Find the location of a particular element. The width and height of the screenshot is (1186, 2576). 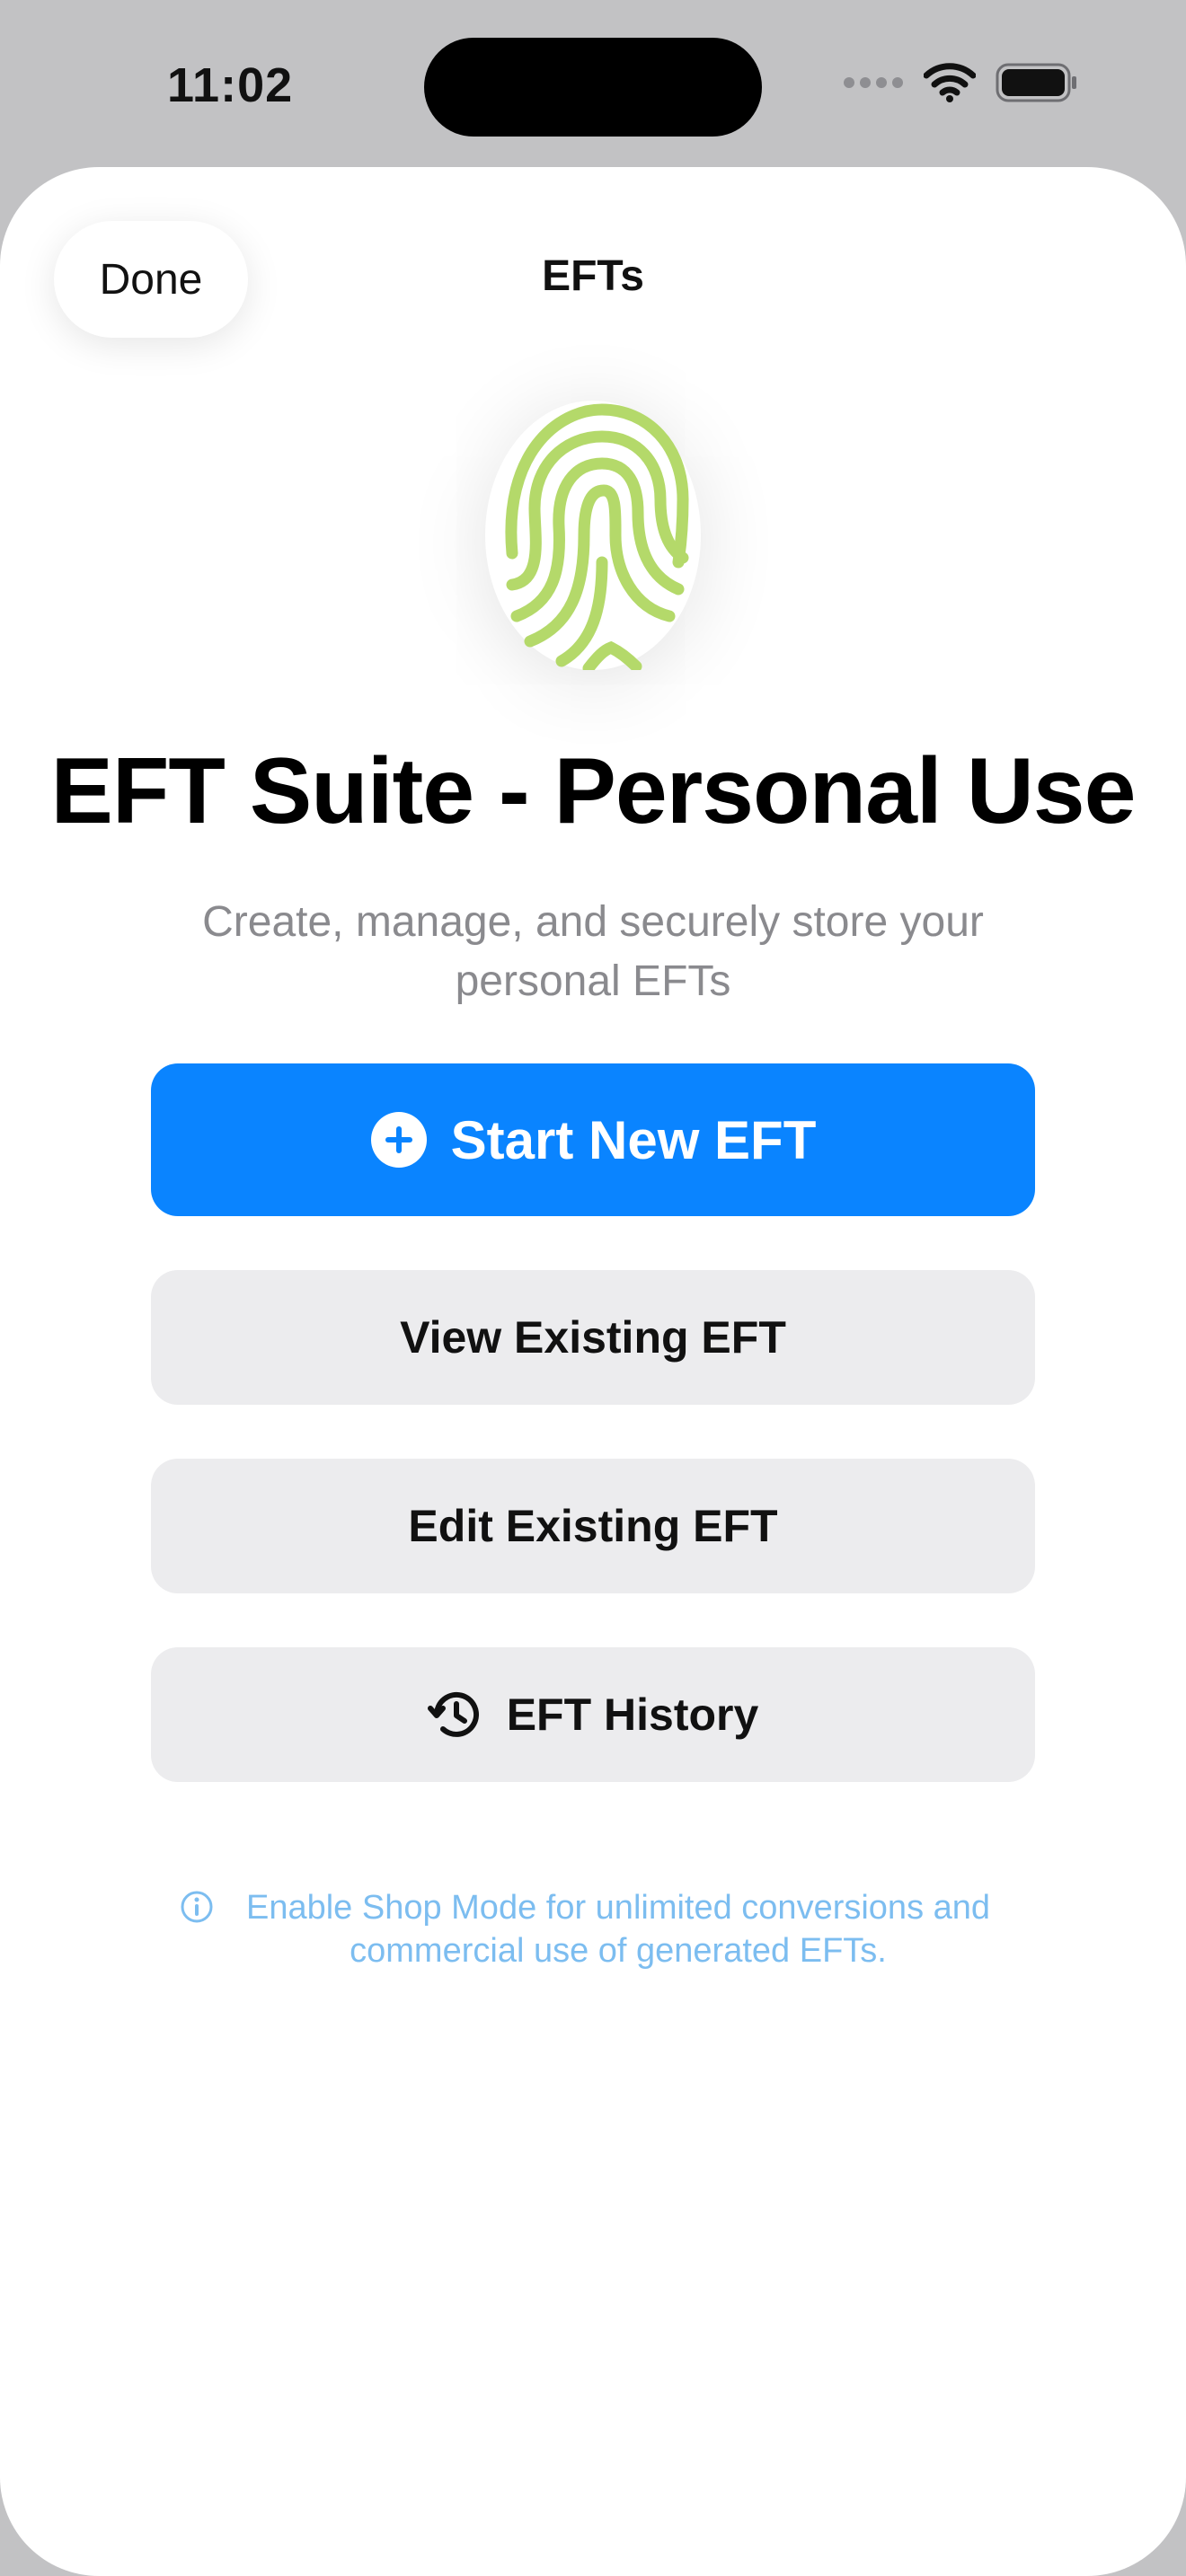

cellular-dots-icon is located at coordinates (873, 84).